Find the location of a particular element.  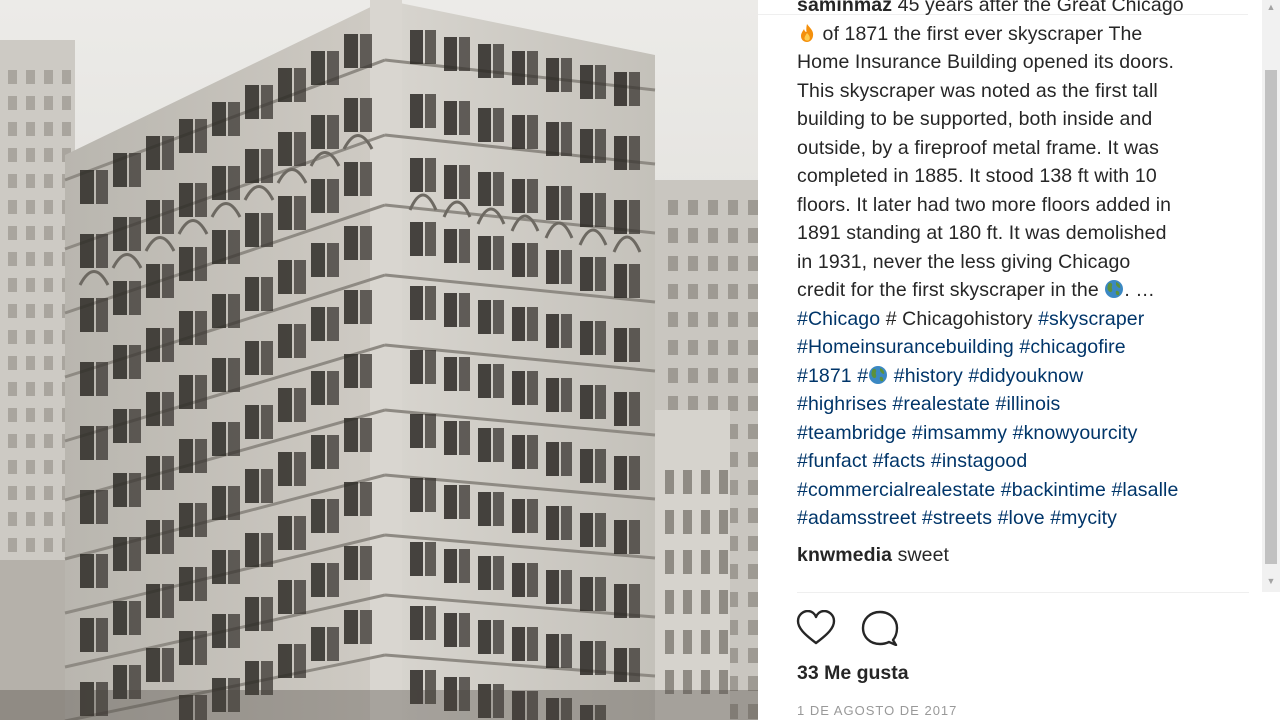

speech-bubble-icon is located at coordinates (880, 628).